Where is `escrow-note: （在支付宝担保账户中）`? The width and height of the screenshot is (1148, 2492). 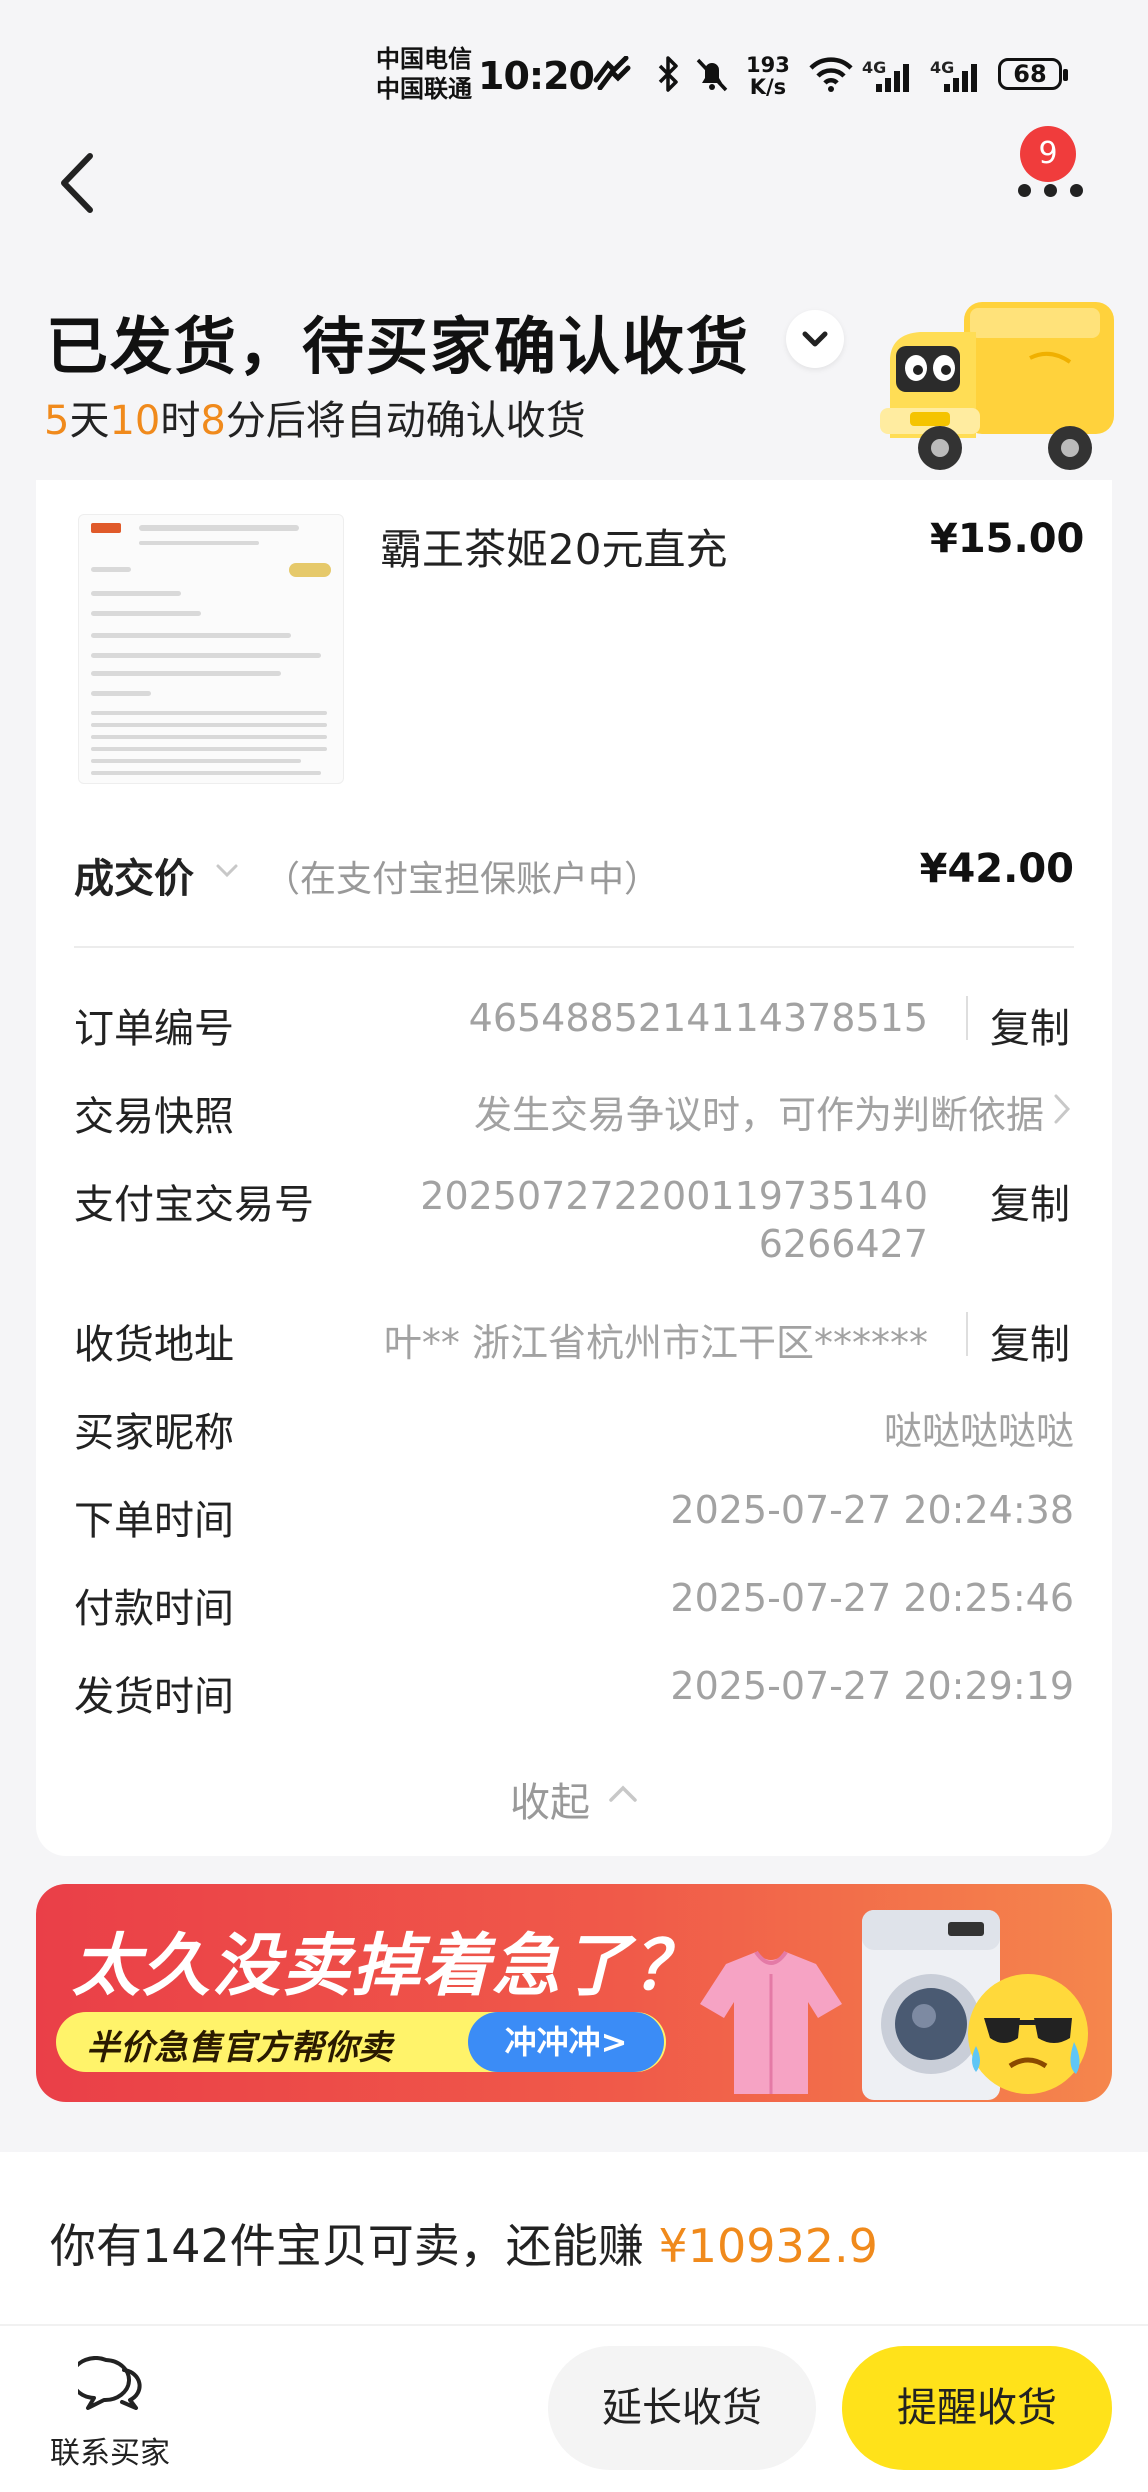
escrow-note: （在支付宝担保账户中） is located at coordinates (462, 879).